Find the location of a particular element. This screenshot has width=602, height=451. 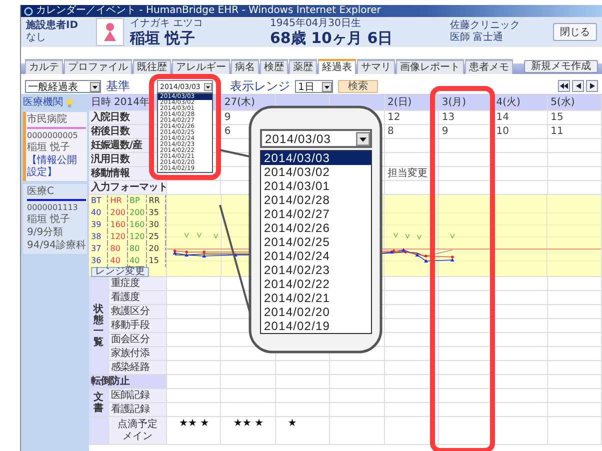

scale-value: 38 is located at coordinates (98, 237).